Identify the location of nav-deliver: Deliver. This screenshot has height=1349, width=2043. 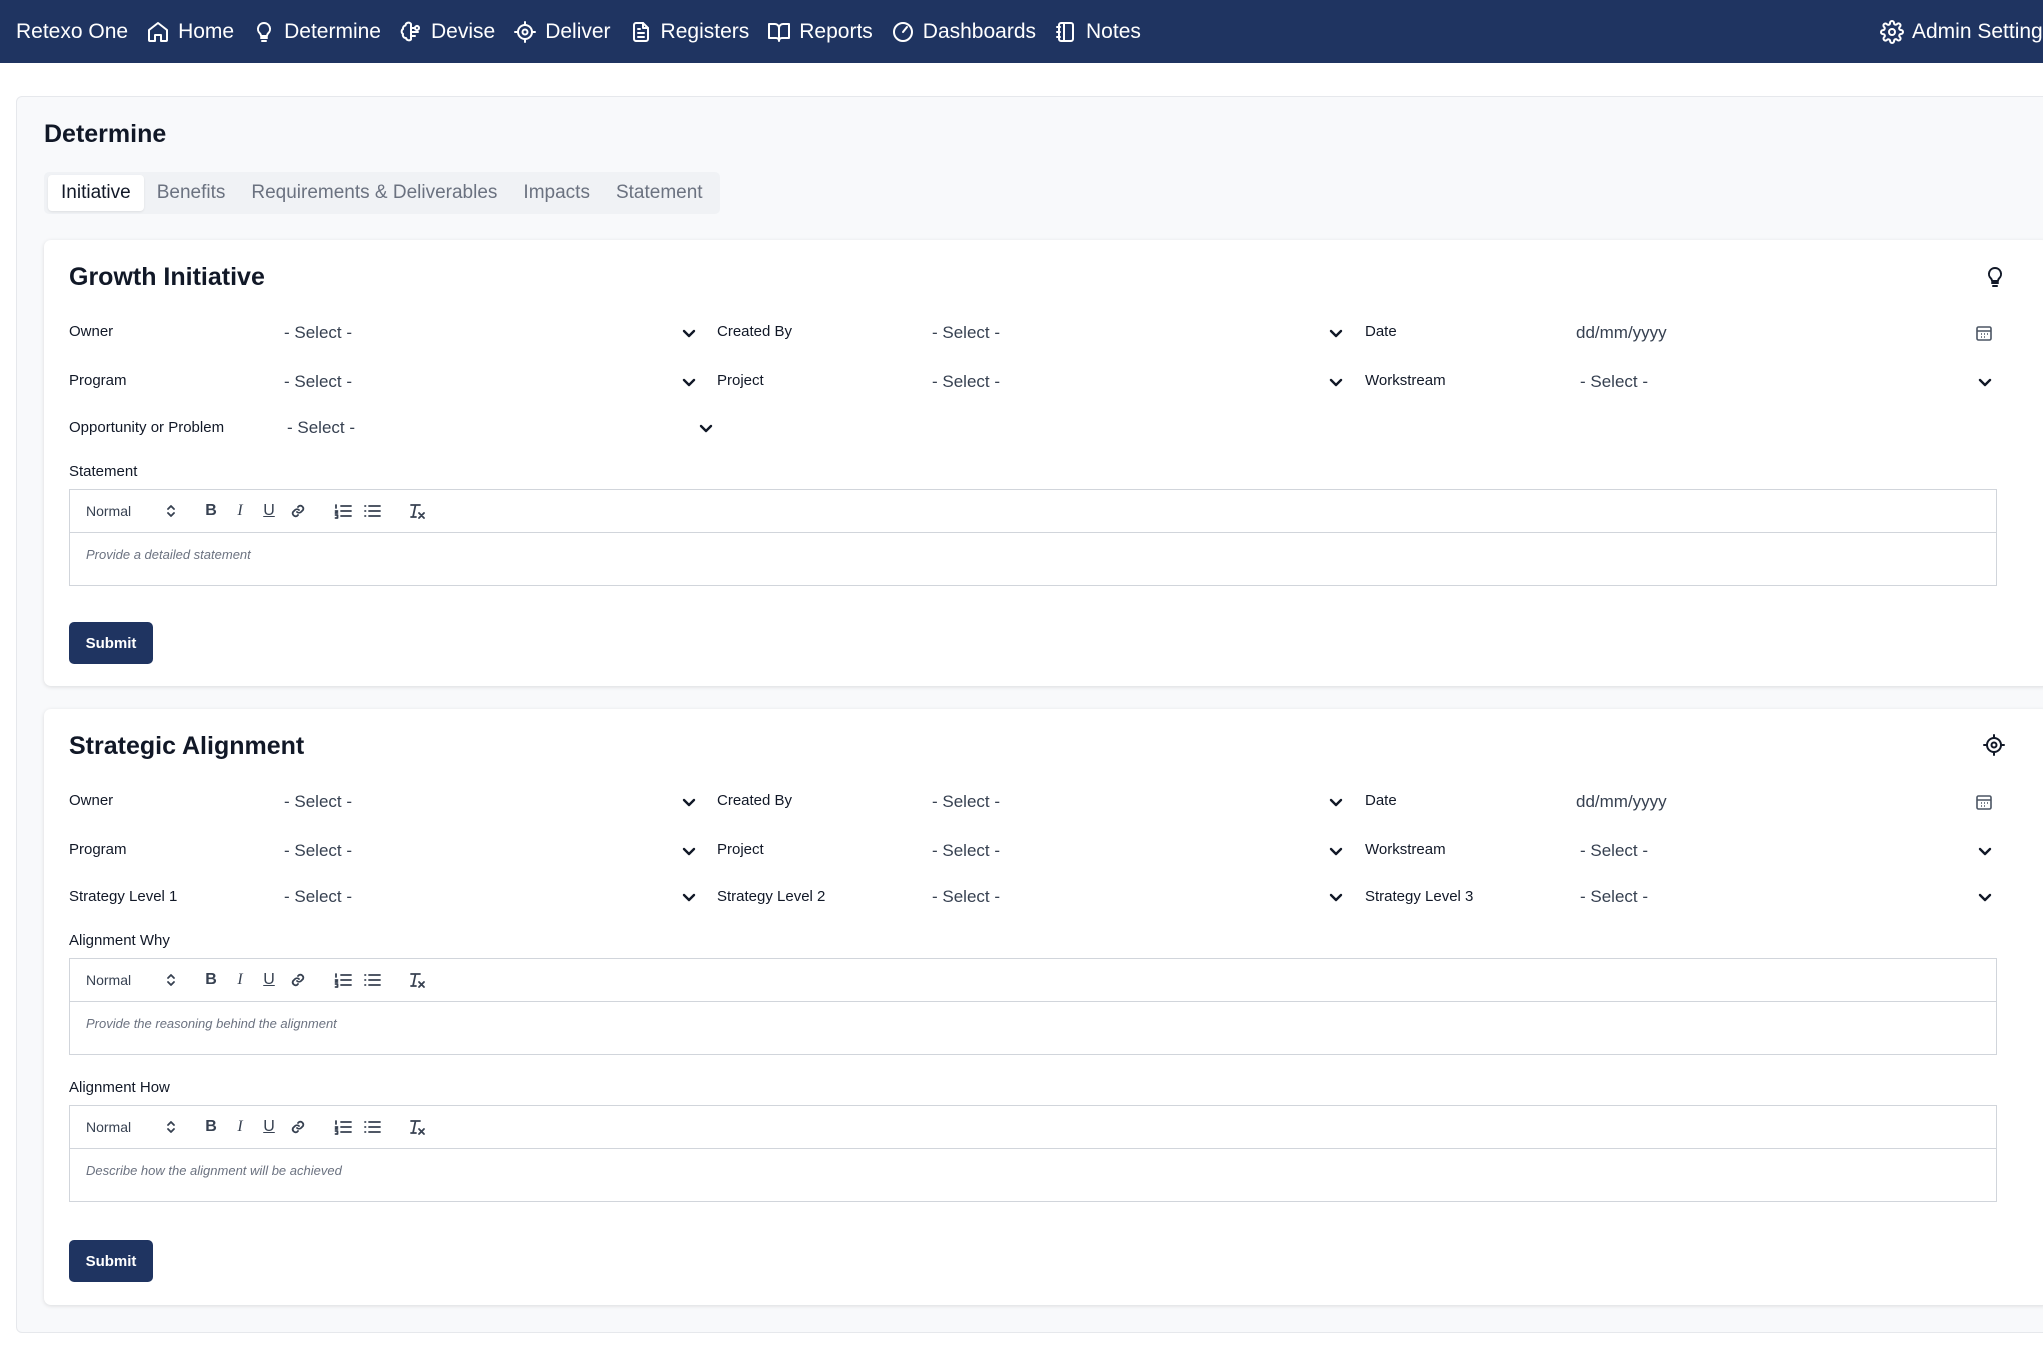
(562, 31).